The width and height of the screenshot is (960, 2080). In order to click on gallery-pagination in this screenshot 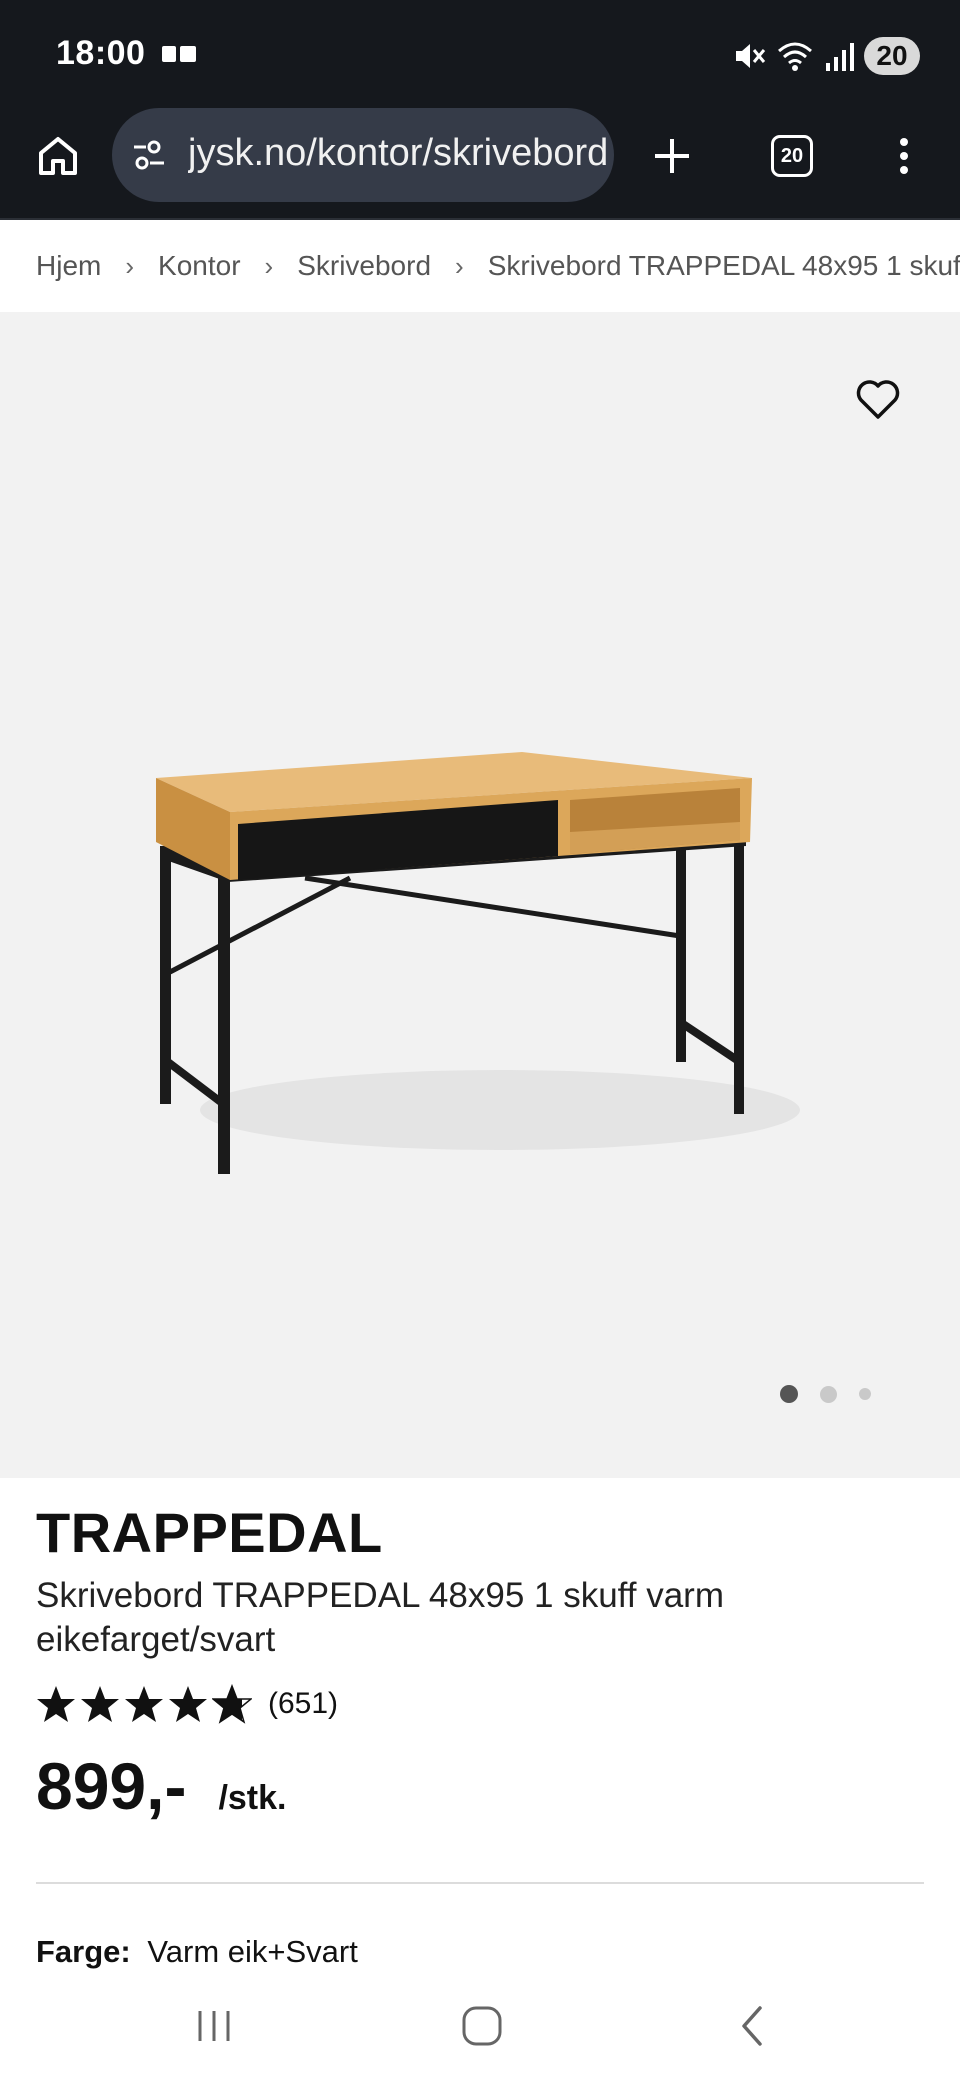, I will do `click(825, 1394)`.